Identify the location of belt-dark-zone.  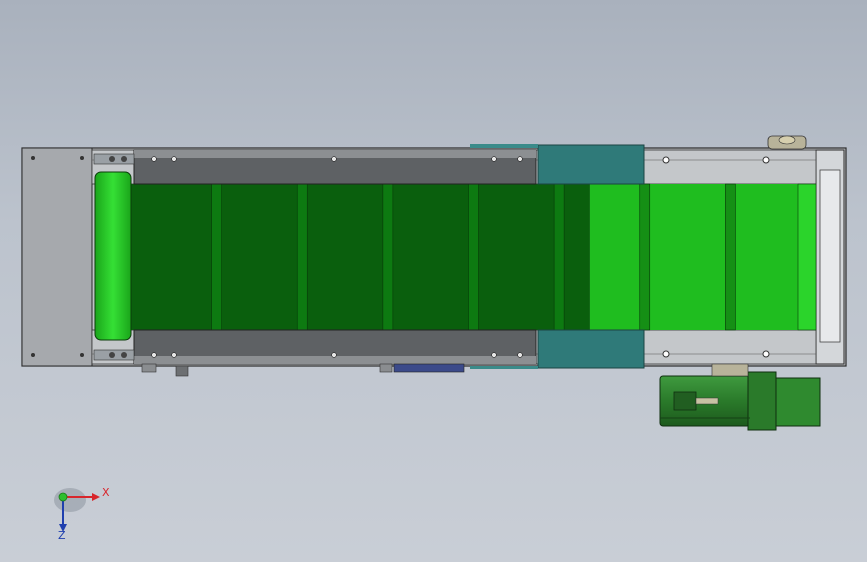
(360, 257).